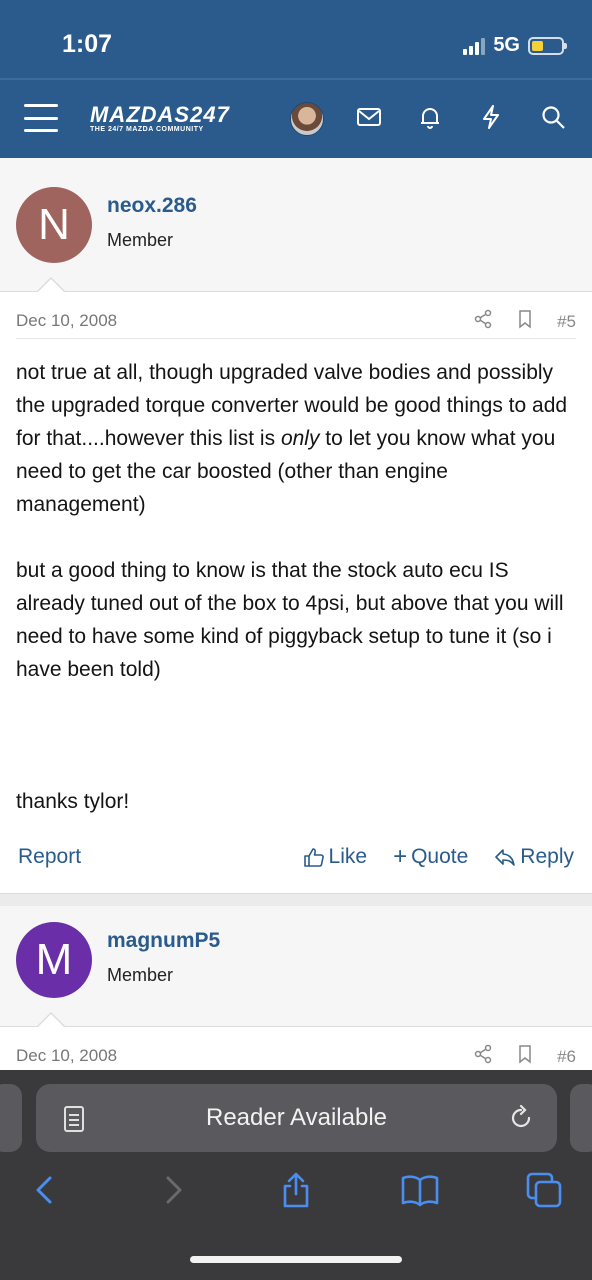 This screenshot has height=1280, width=592. I want to click on status-indicators: 5G, so click(515, 45).